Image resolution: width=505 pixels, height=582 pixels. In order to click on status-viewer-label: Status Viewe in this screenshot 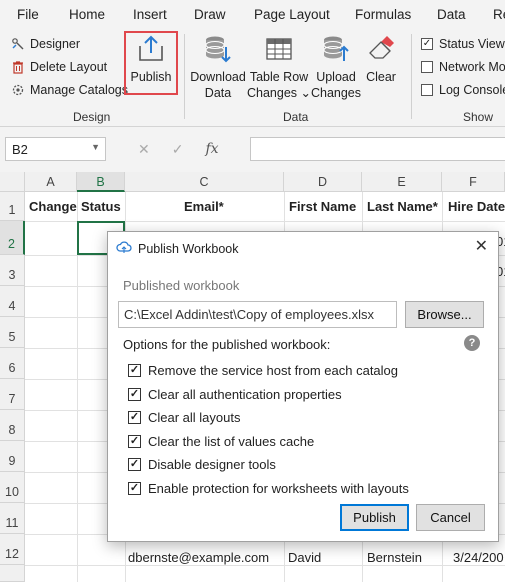, I will do `click(472, 44)`.